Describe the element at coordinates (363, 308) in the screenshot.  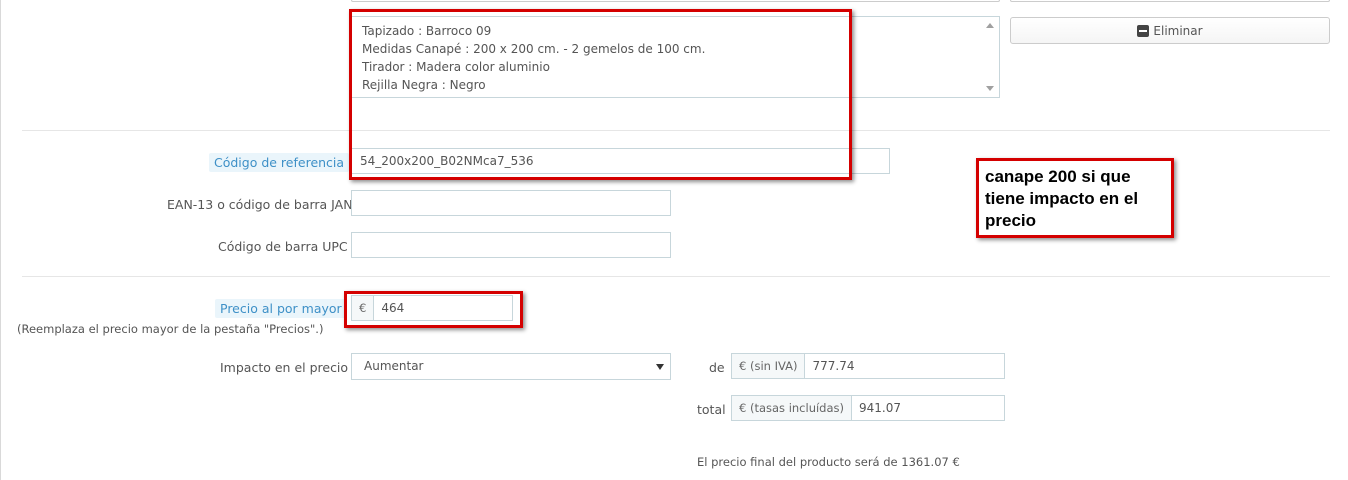
I see `currency-addon: €` at that location.